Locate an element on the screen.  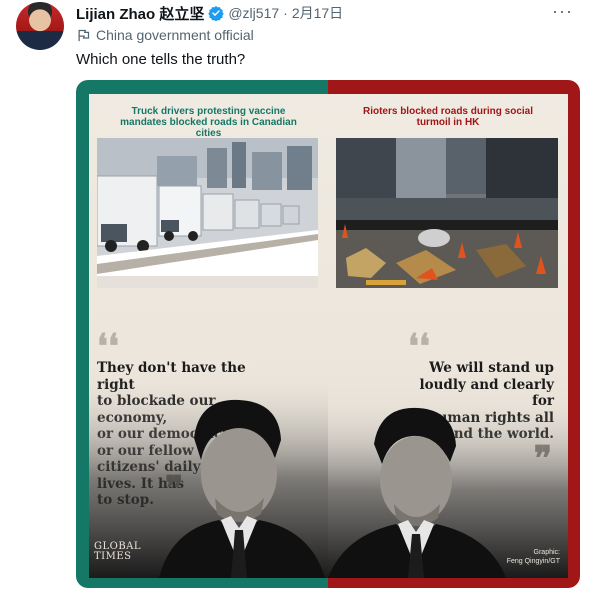
flag-icon is located at coordinates (84, 35).